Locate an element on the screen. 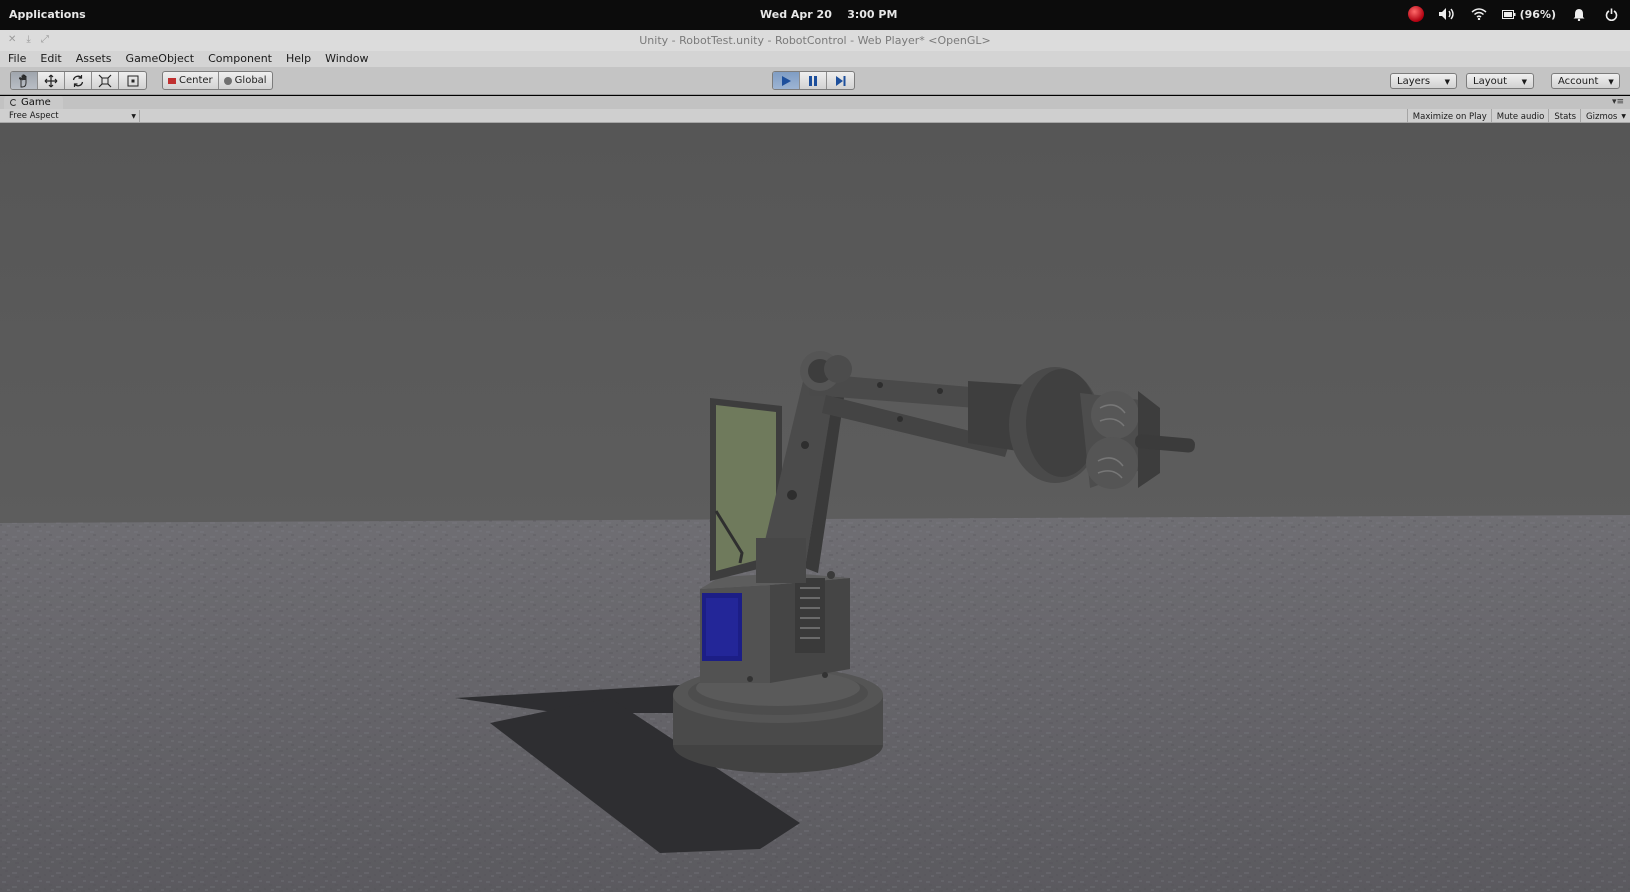 The width and height of the screenshot is (1630, 892). transform-tools is located at coordinates (78, 80).